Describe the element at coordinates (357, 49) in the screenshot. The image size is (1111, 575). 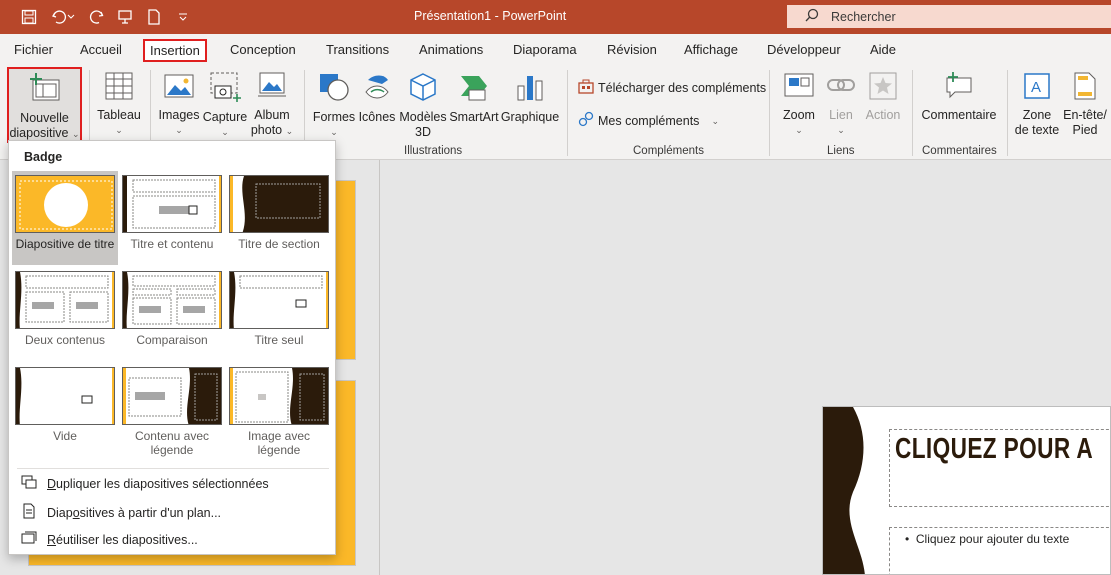
I see `tab-transitions: Transitions` at that location.